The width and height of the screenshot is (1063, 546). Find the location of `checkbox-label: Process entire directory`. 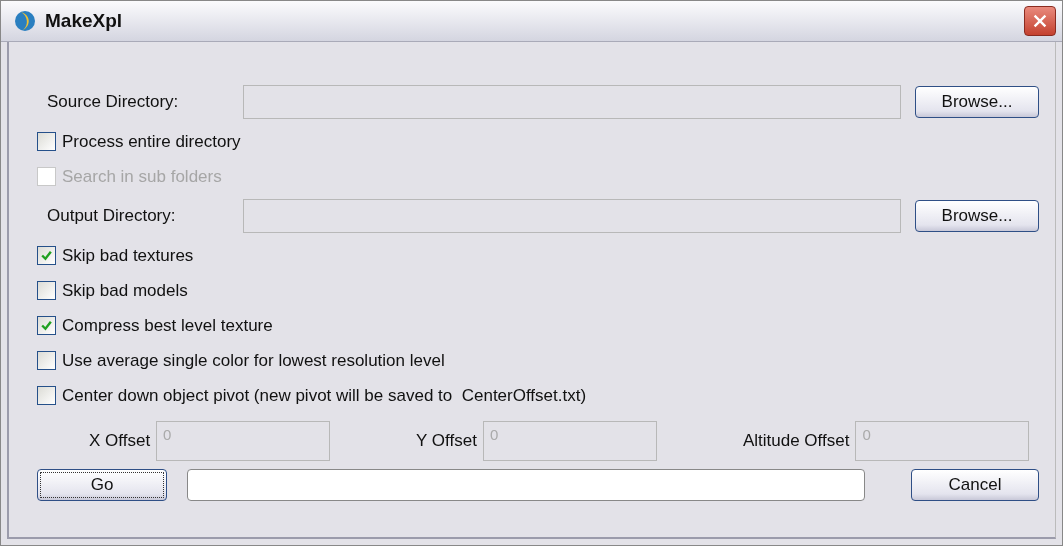

checkbox-label: Process entire directory is located at coordinates (151, 141).